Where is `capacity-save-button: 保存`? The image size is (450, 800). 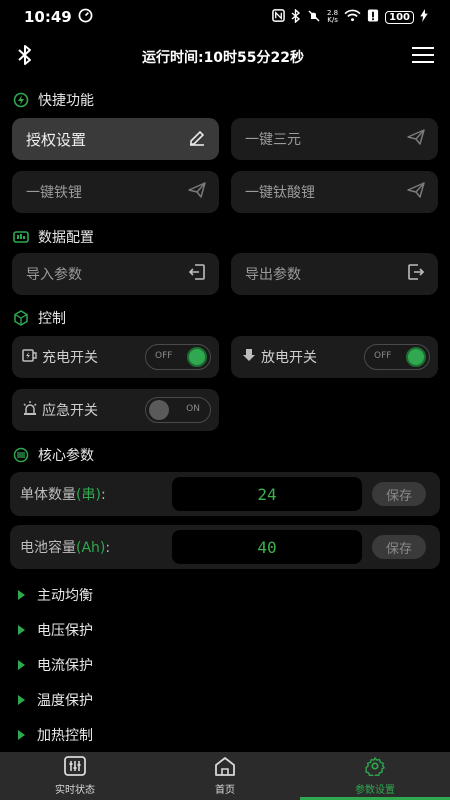 capacity-save-button: 保存 is located at coordinates (399, 547).